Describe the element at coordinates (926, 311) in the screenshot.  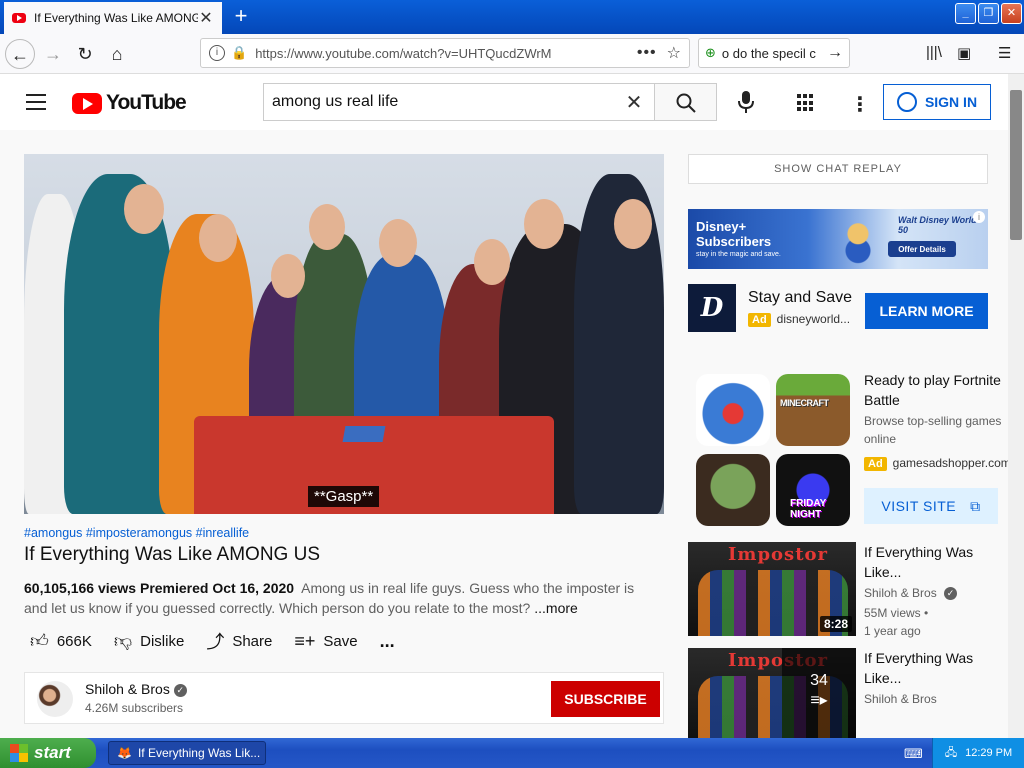
I see `learn-more-button: LEARN MORE` at that location.